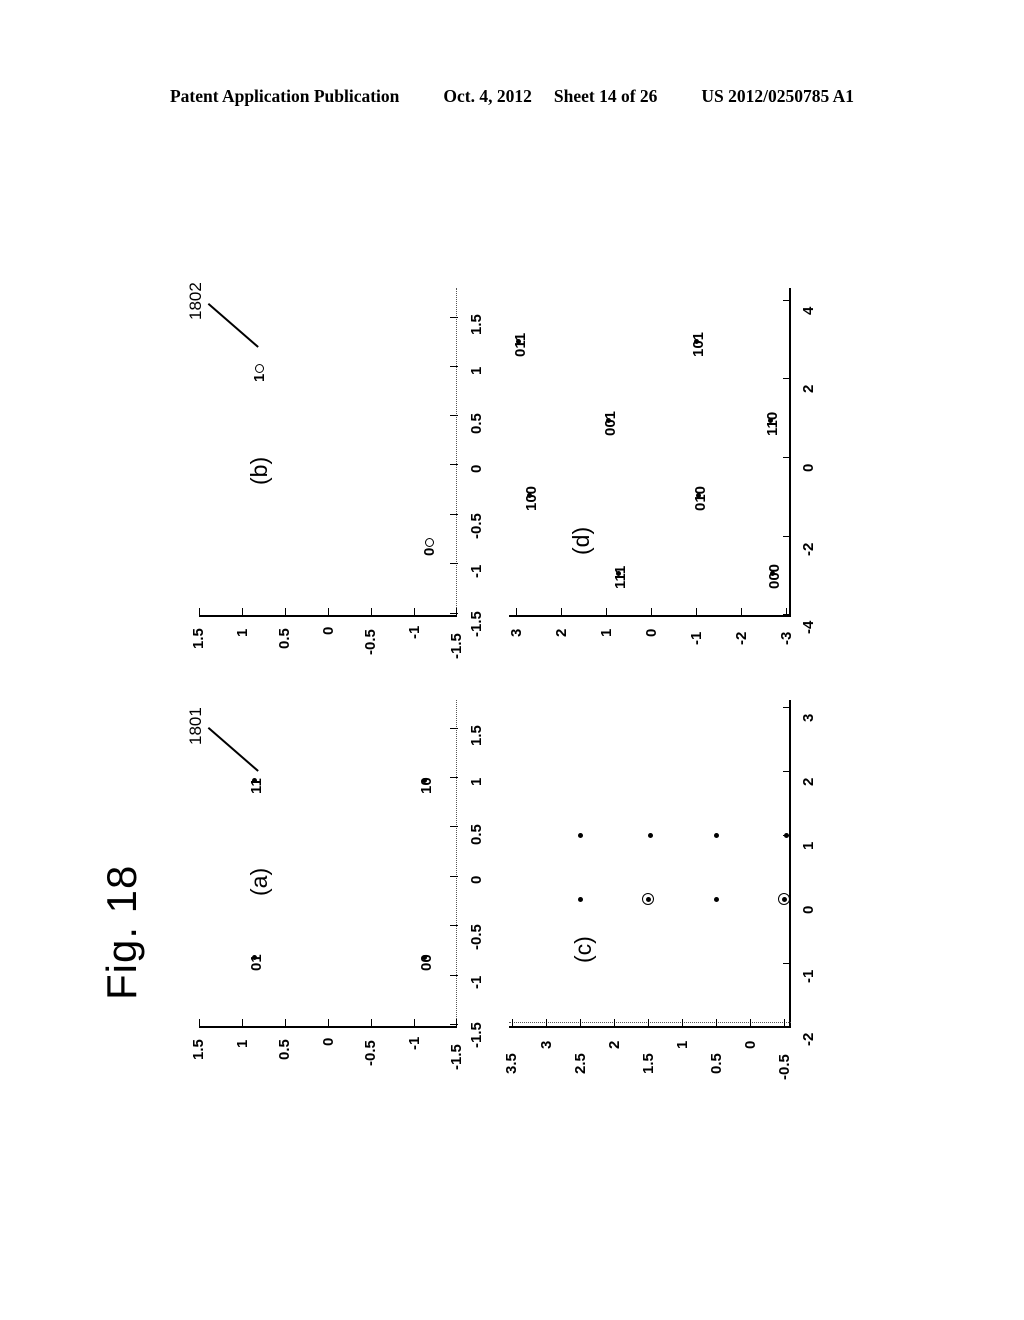  What do you see at coordinates (774, 576) in the screenshot?
I see `data-point-label: 000` at bounding box center [774, 576].